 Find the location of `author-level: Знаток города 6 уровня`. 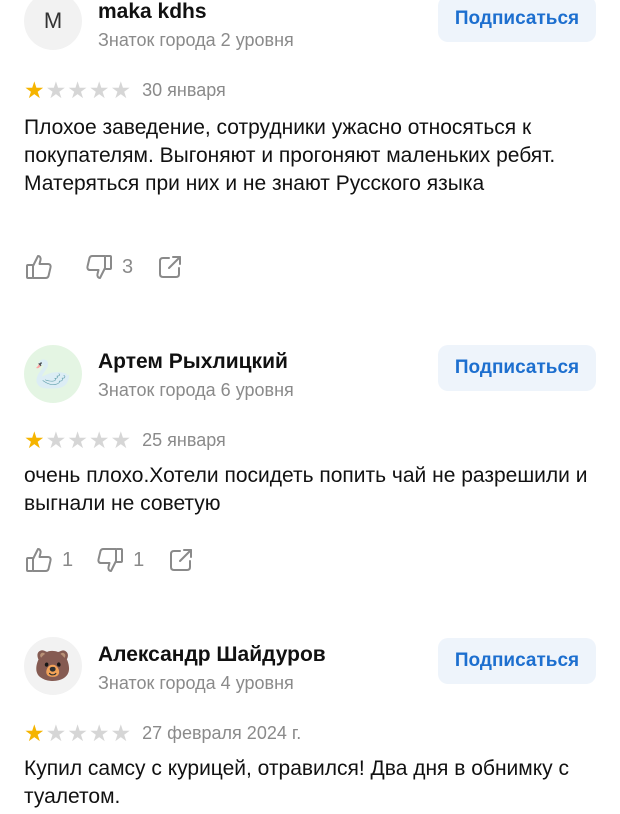

author-level: Знаток города 6 уровня is located at coordinates (196, 390).